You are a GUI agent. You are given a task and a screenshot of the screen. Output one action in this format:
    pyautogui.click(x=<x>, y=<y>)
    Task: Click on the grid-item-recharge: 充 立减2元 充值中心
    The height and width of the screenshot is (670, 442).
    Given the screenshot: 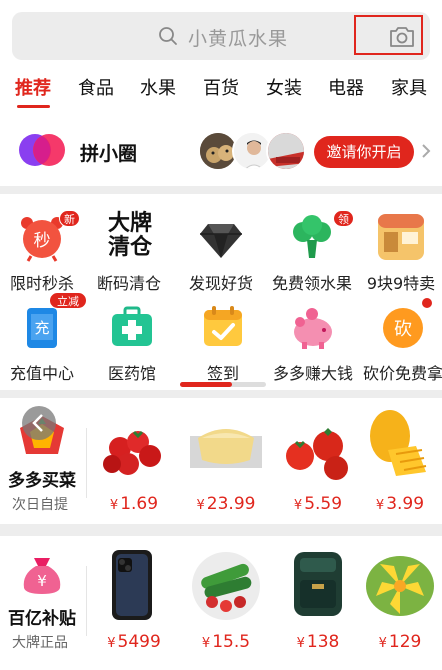 What is the action you would take?
    pyautogui.click(x=43, y=336)
    